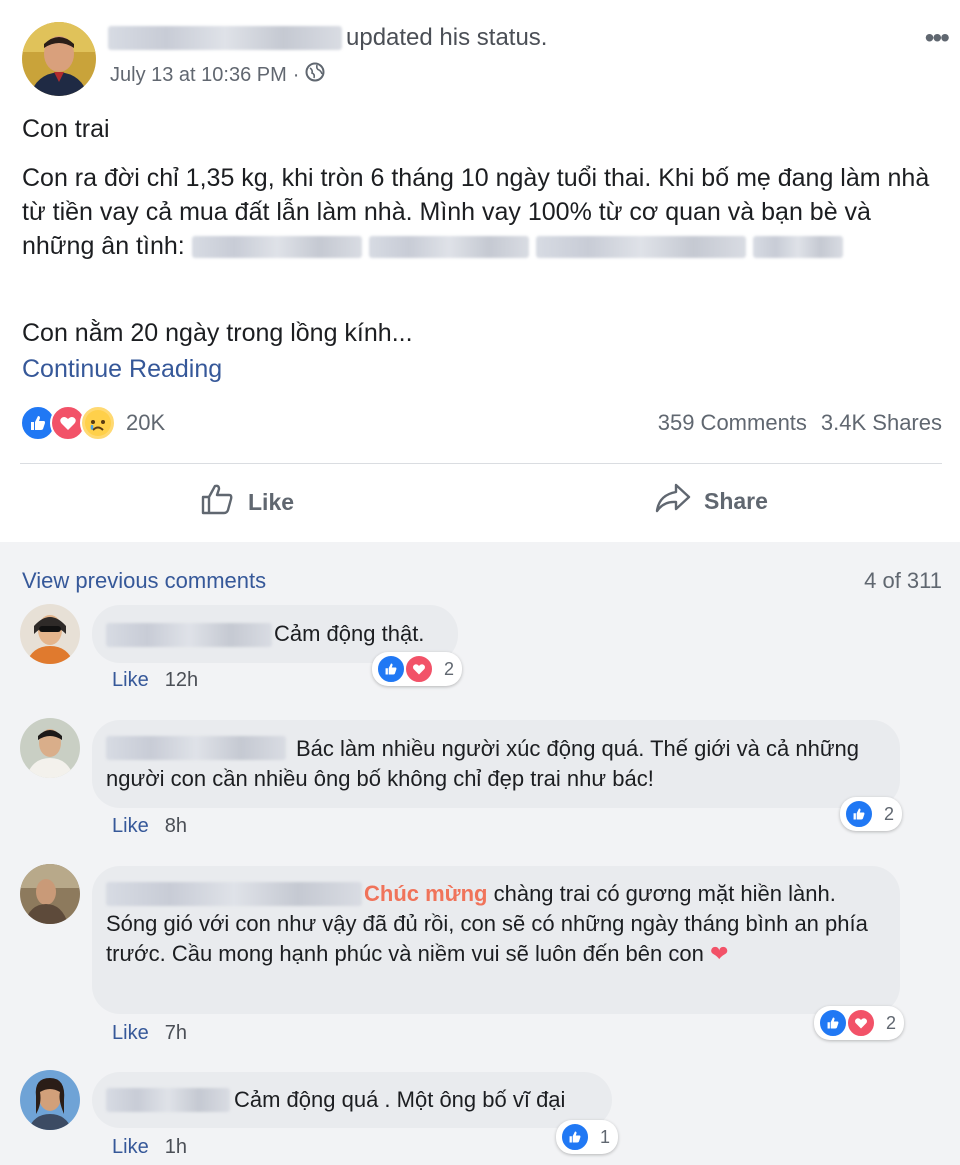 This screenshot has height=1165, width=960. Describe the element at coordinates (98, 423) in the screenshot. I see `sad-icon` at that location.